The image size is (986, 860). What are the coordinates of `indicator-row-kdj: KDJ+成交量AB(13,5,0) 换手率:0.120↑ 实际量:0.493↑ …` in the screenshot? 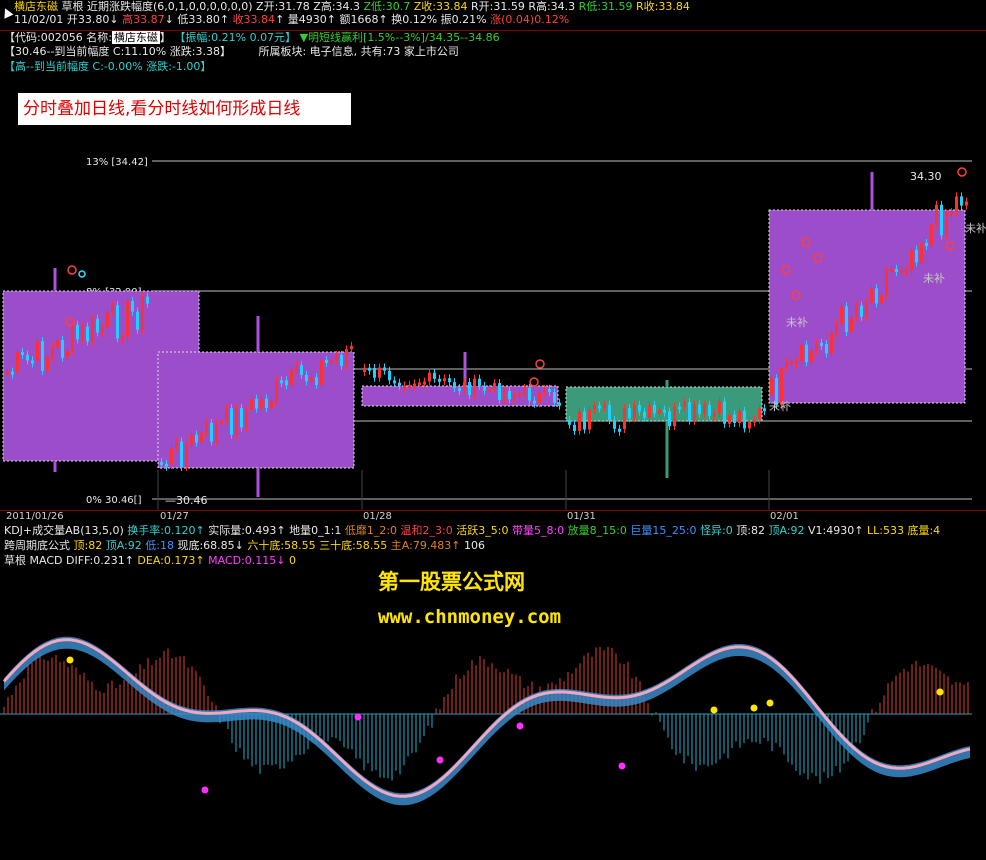 It's located at (472, 530).